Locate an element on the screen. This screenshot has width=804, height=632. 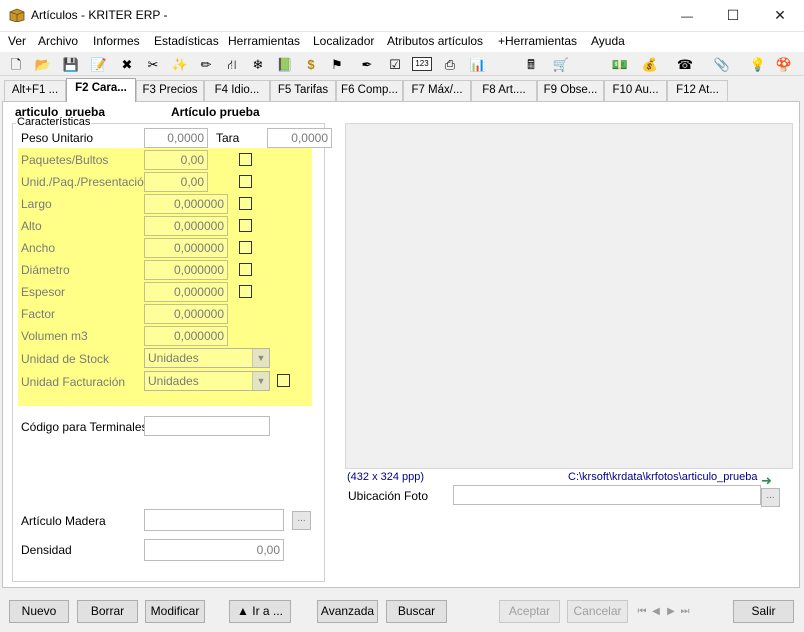
tab-precios: F3 Precios is located at coordinates (170, 91).